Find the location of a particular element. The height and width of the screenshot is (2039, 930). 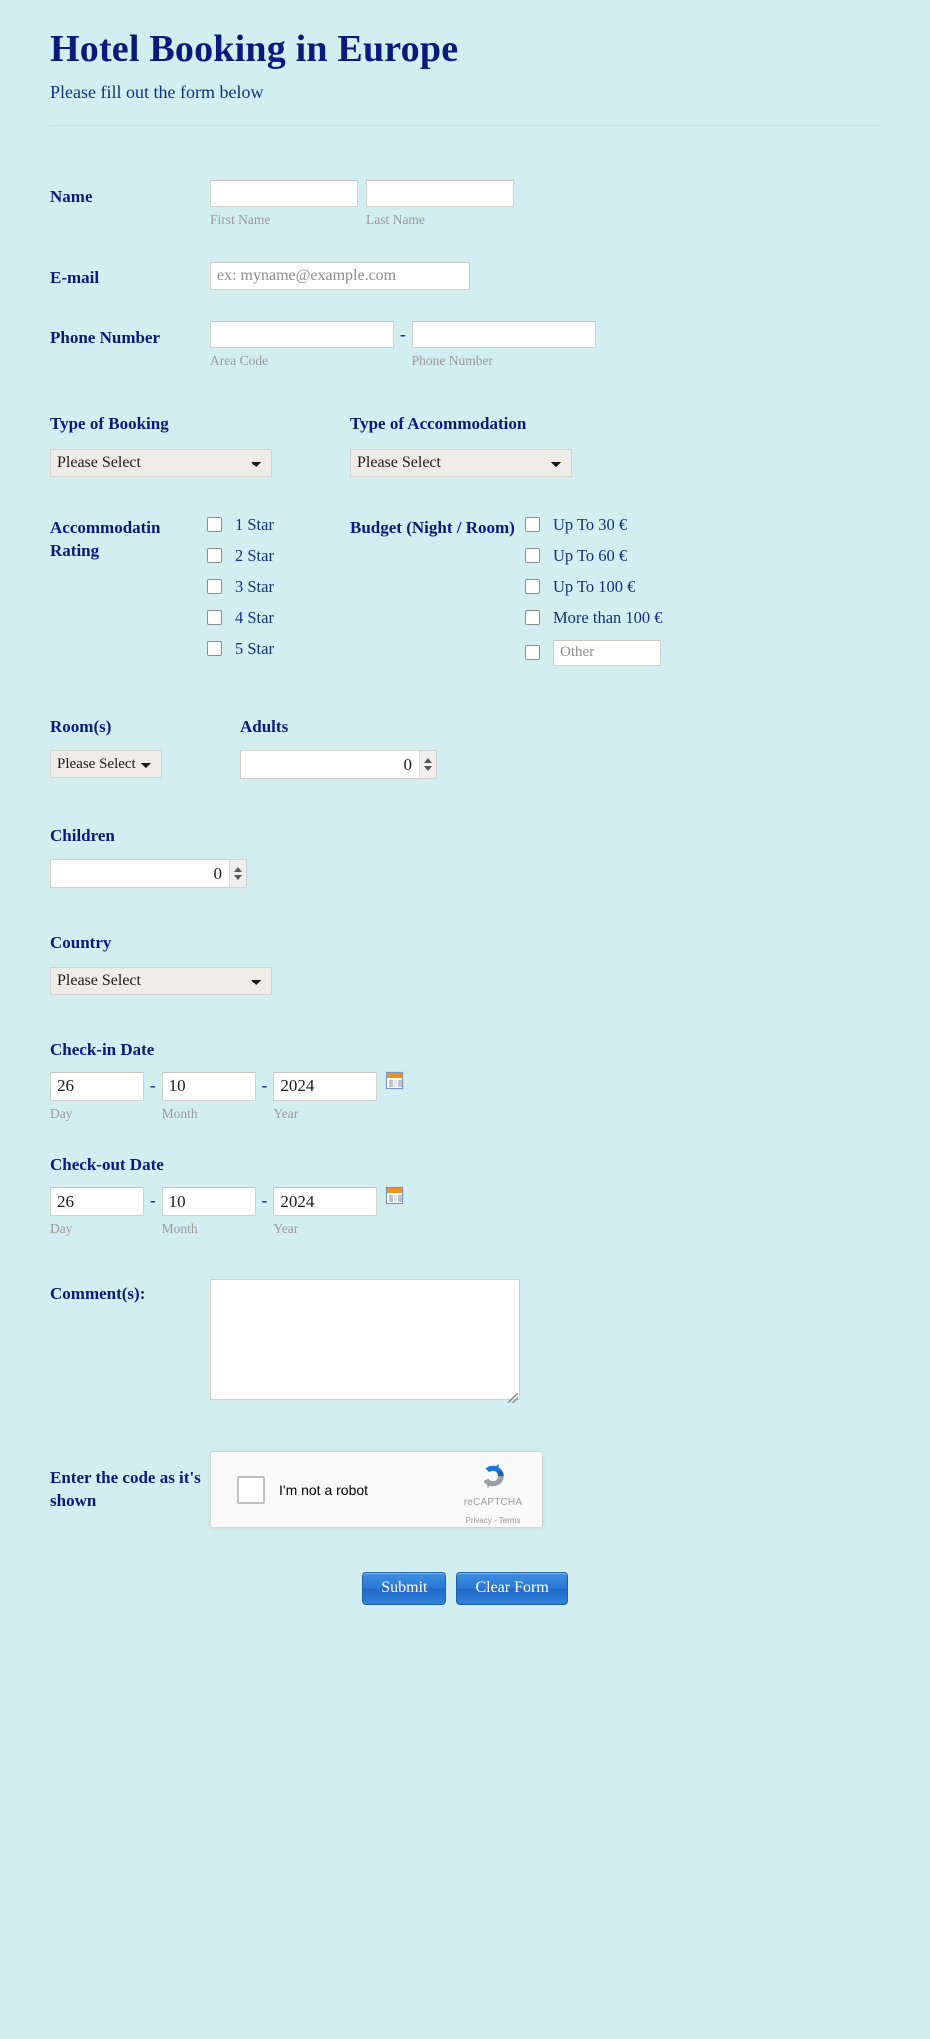

email-input is located at coordinates (340, 275).